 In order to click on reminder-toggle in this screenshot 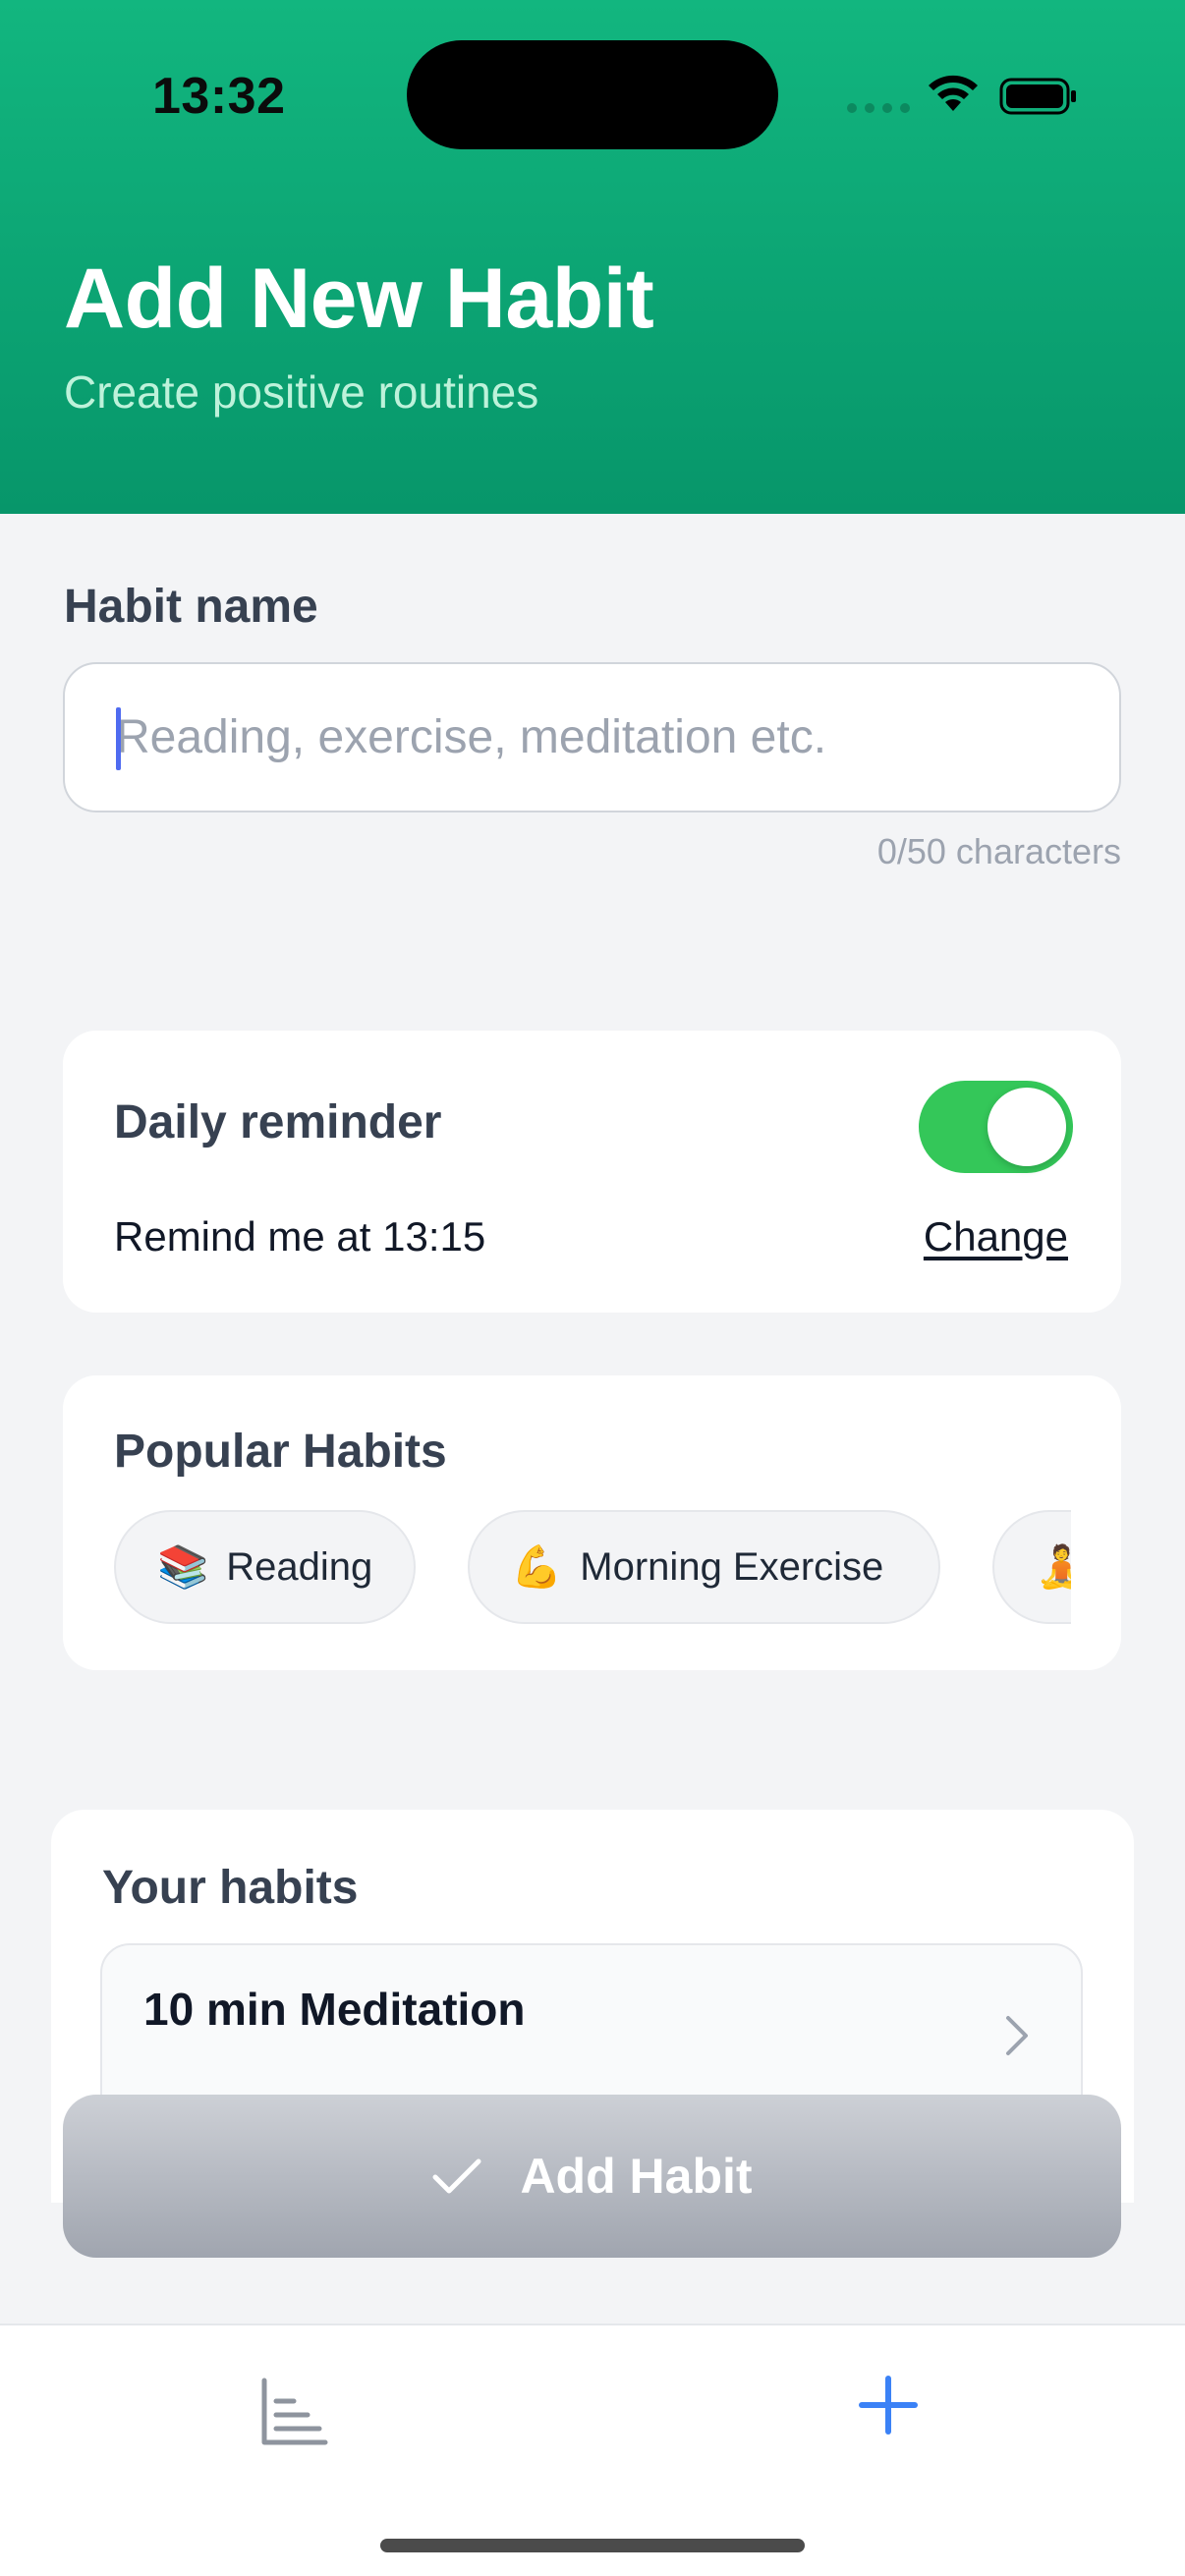, I will do `click(996, 1127)`.